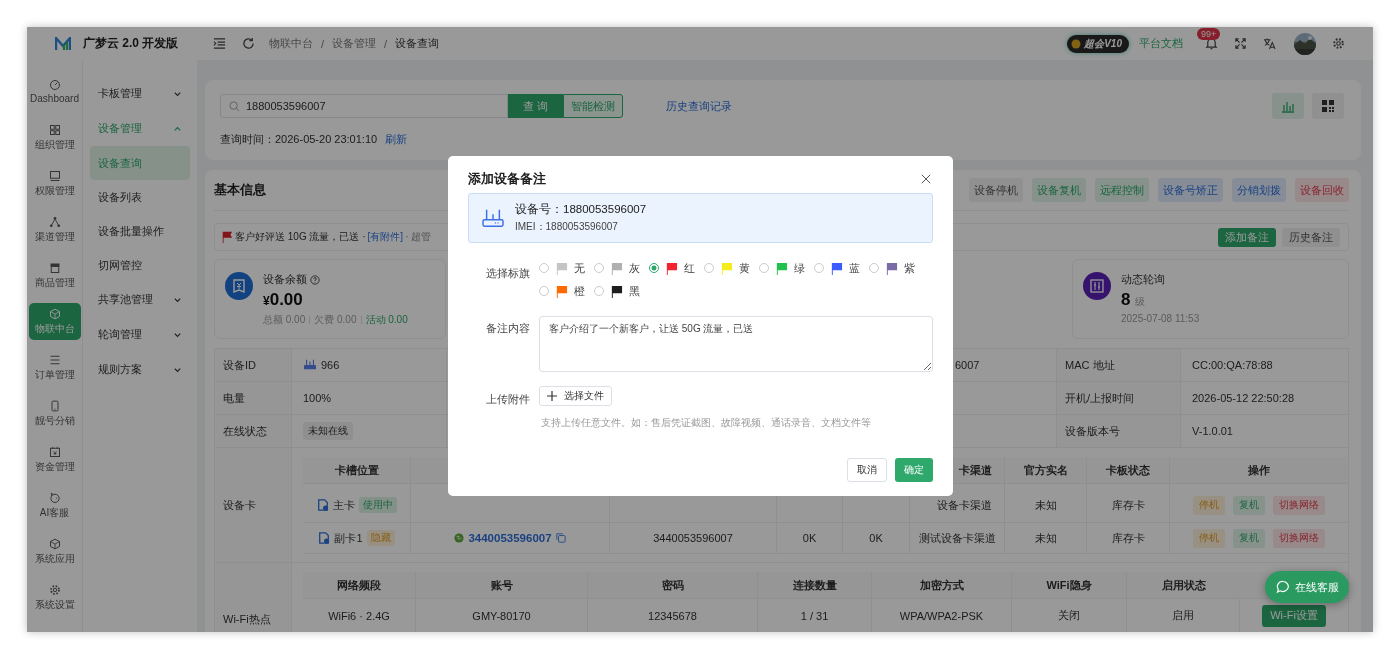  What do you see at coordinates (1240, 43) in the screenshot?
I see `fullscreen-icon` at bounding box center [1240, 43].